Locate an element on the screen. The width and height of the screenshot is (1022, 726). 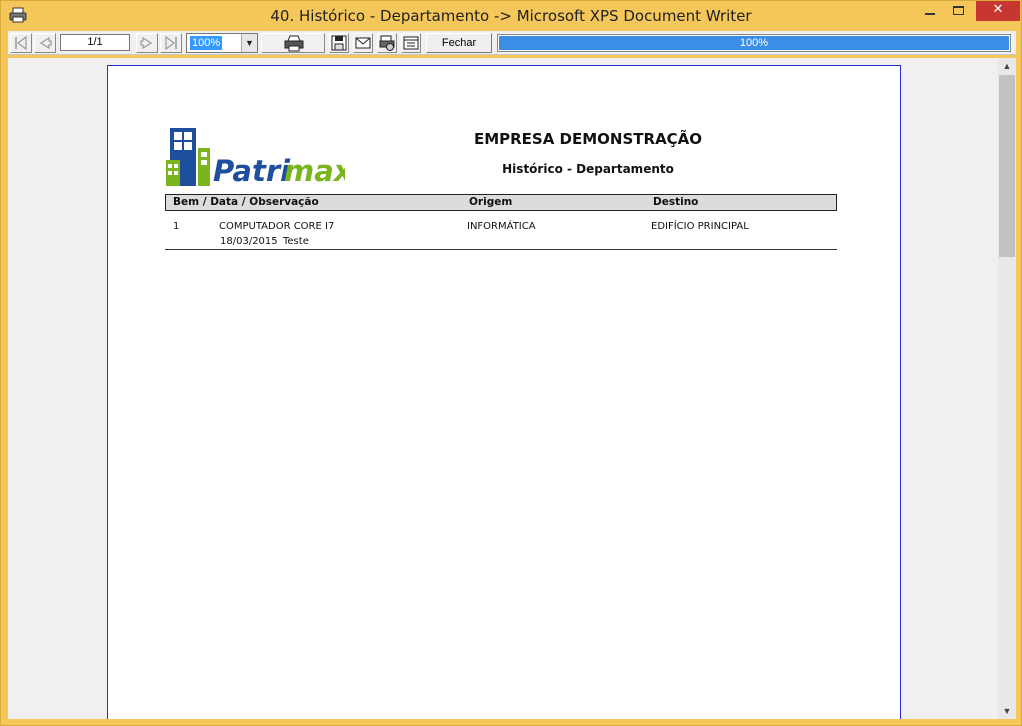
row-divider is located at coordinates (501, 249).